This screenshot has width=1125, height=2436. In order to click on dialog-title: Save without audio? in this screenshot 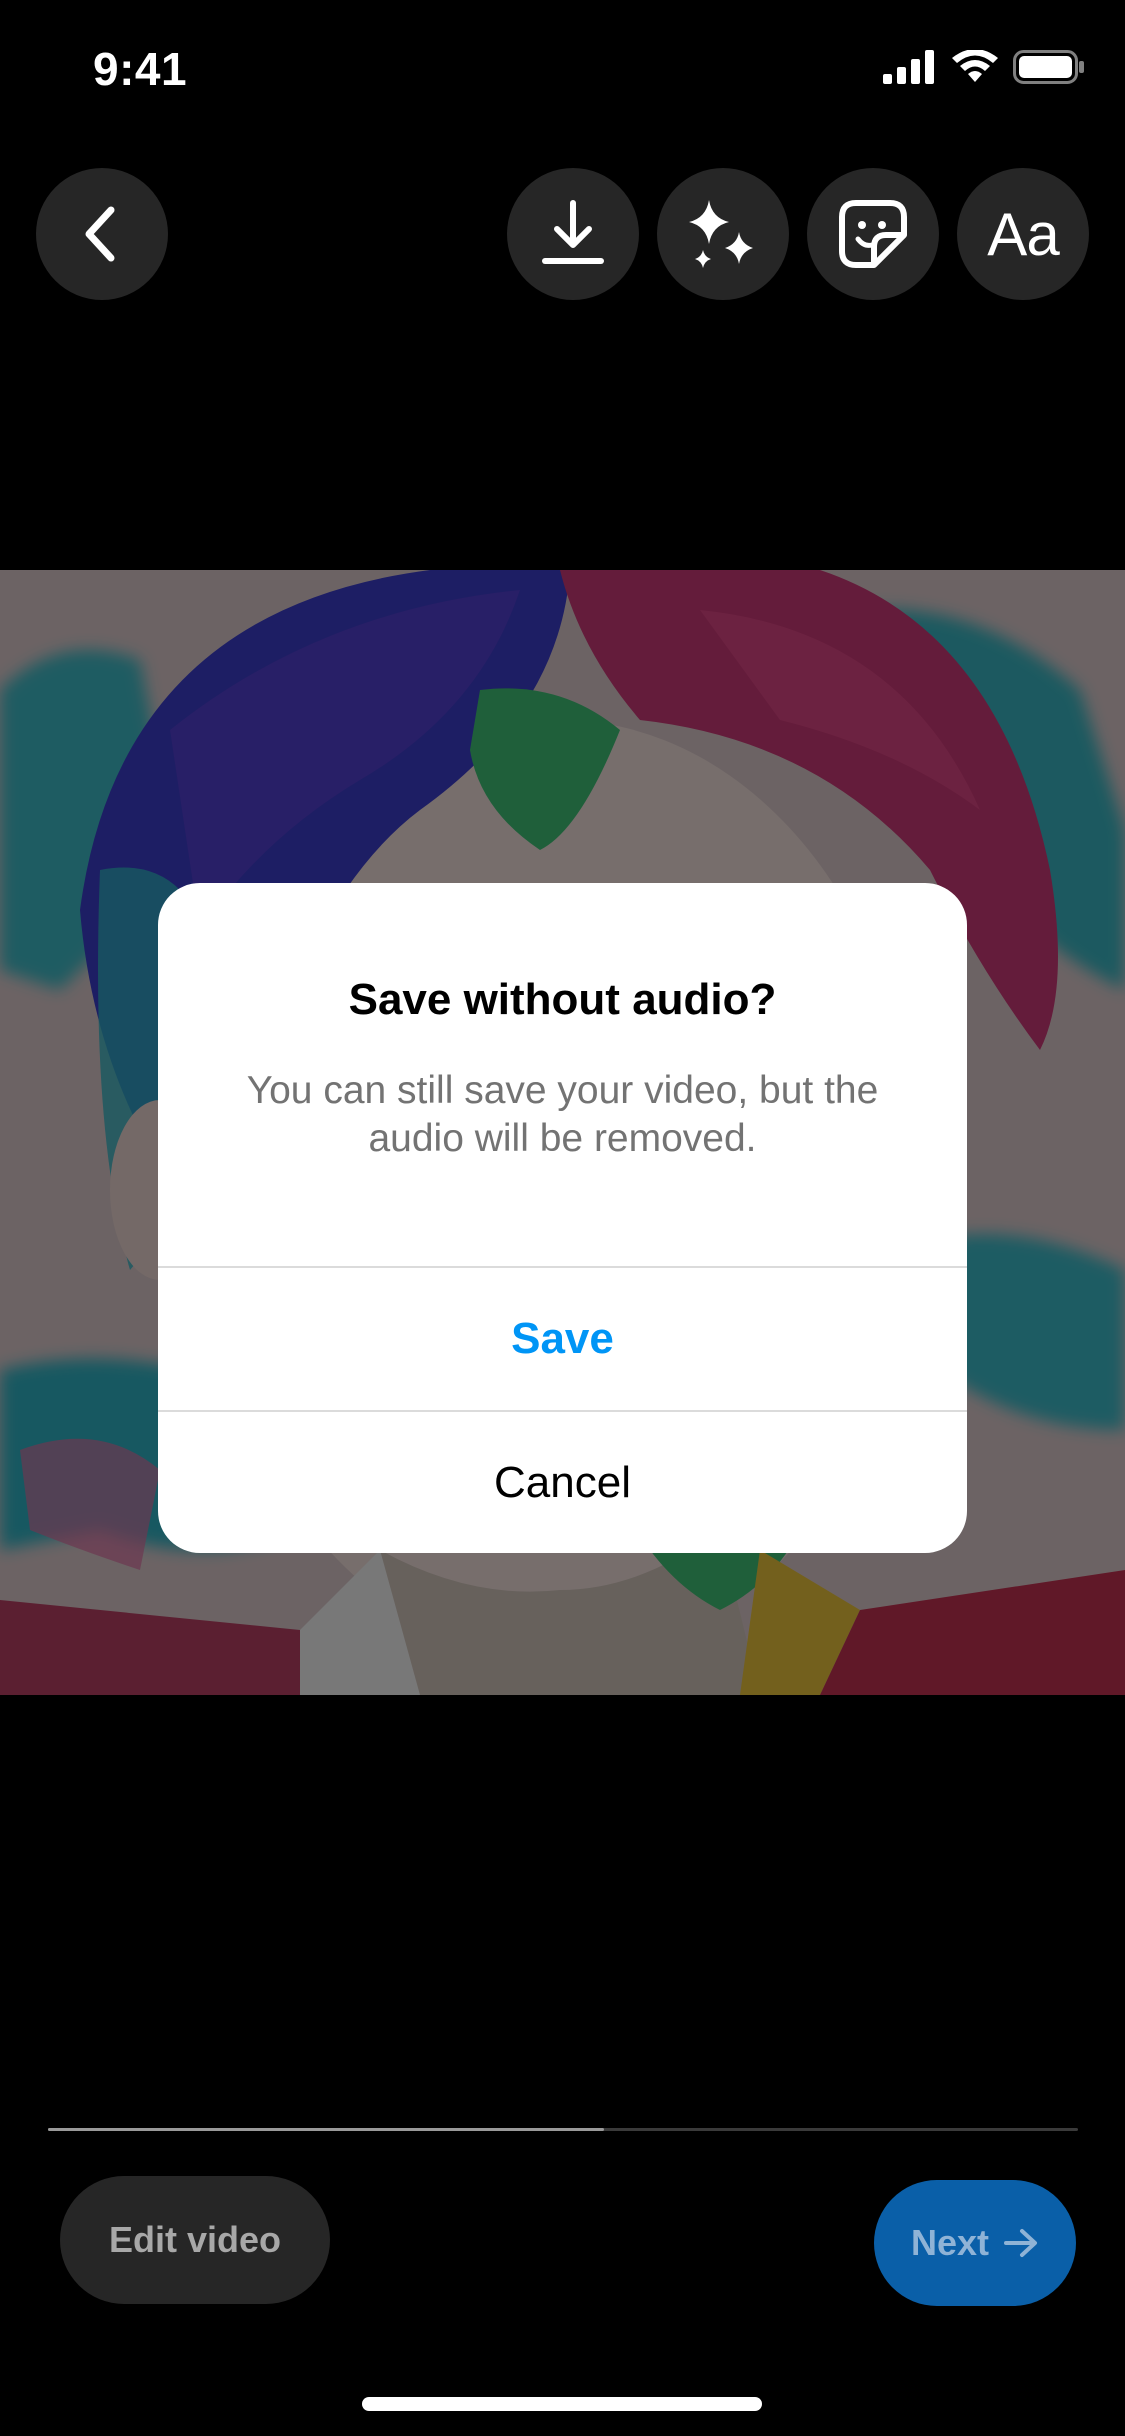, I will do `click(562, 999)`.